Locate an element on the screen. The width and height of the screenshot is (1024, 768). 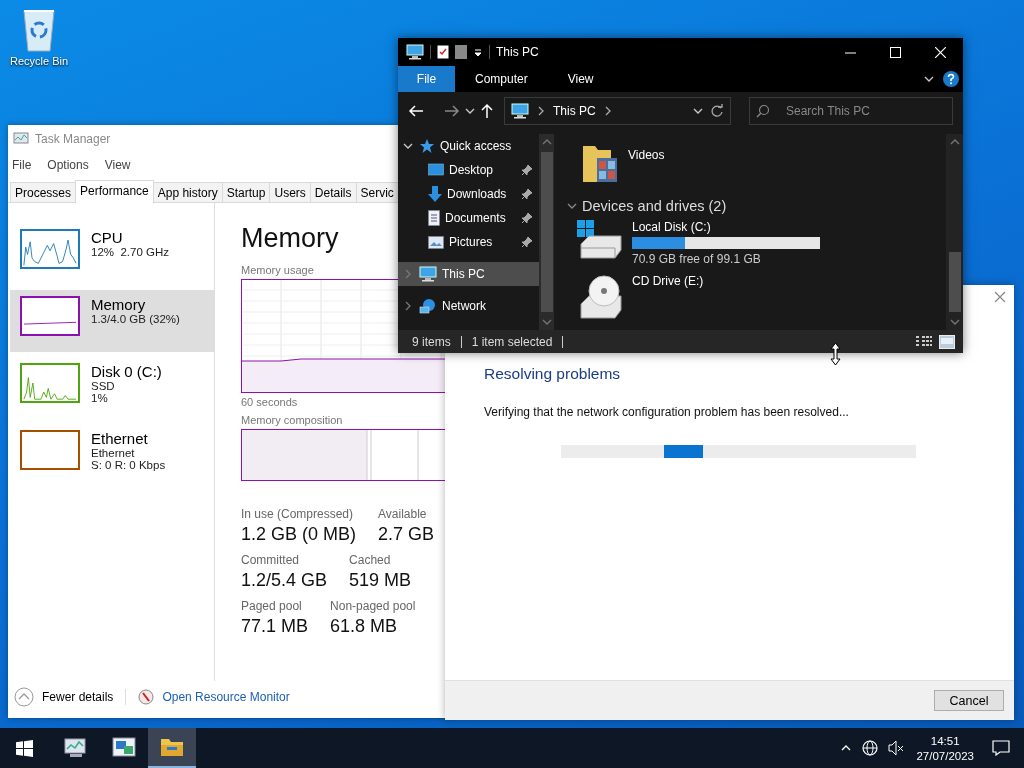
graph-label: 60 seconds is located at coordinates (269, 402).